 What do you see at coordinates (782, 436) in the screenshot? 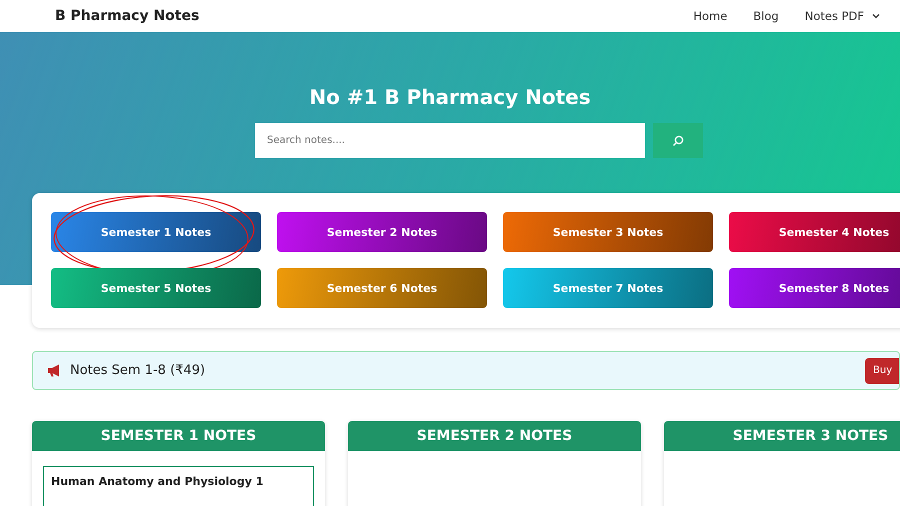
I see `card-header: SEMESTER 3 NOTES` at bounding box center [782, 436].